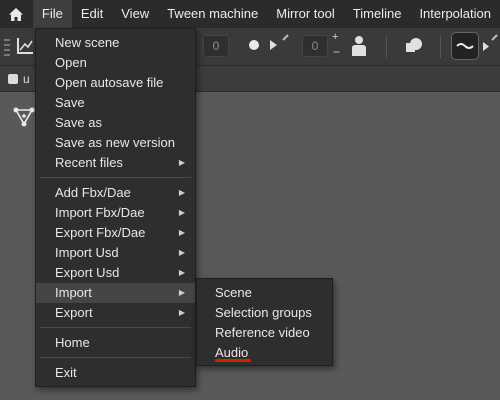  What do you see at coordinates (93, 192) in the screenshot?
I see `menu-item-label: Add Fbx/Dae` at bounding box center [93, 192].